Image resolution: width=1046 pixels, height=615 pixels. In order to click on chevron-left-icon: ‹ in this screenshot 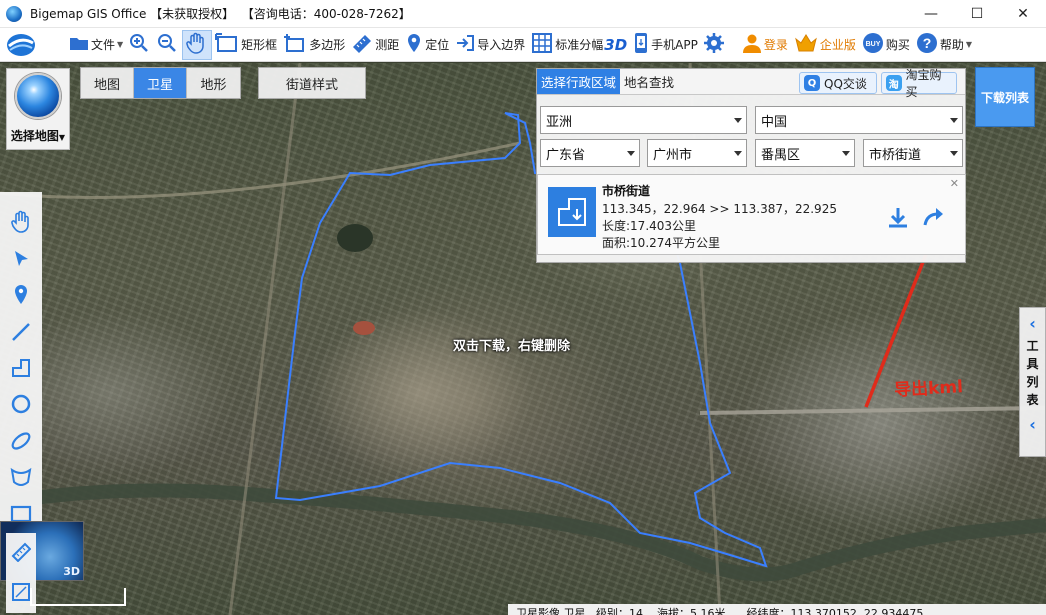, I will do `click(1032, 424)`.